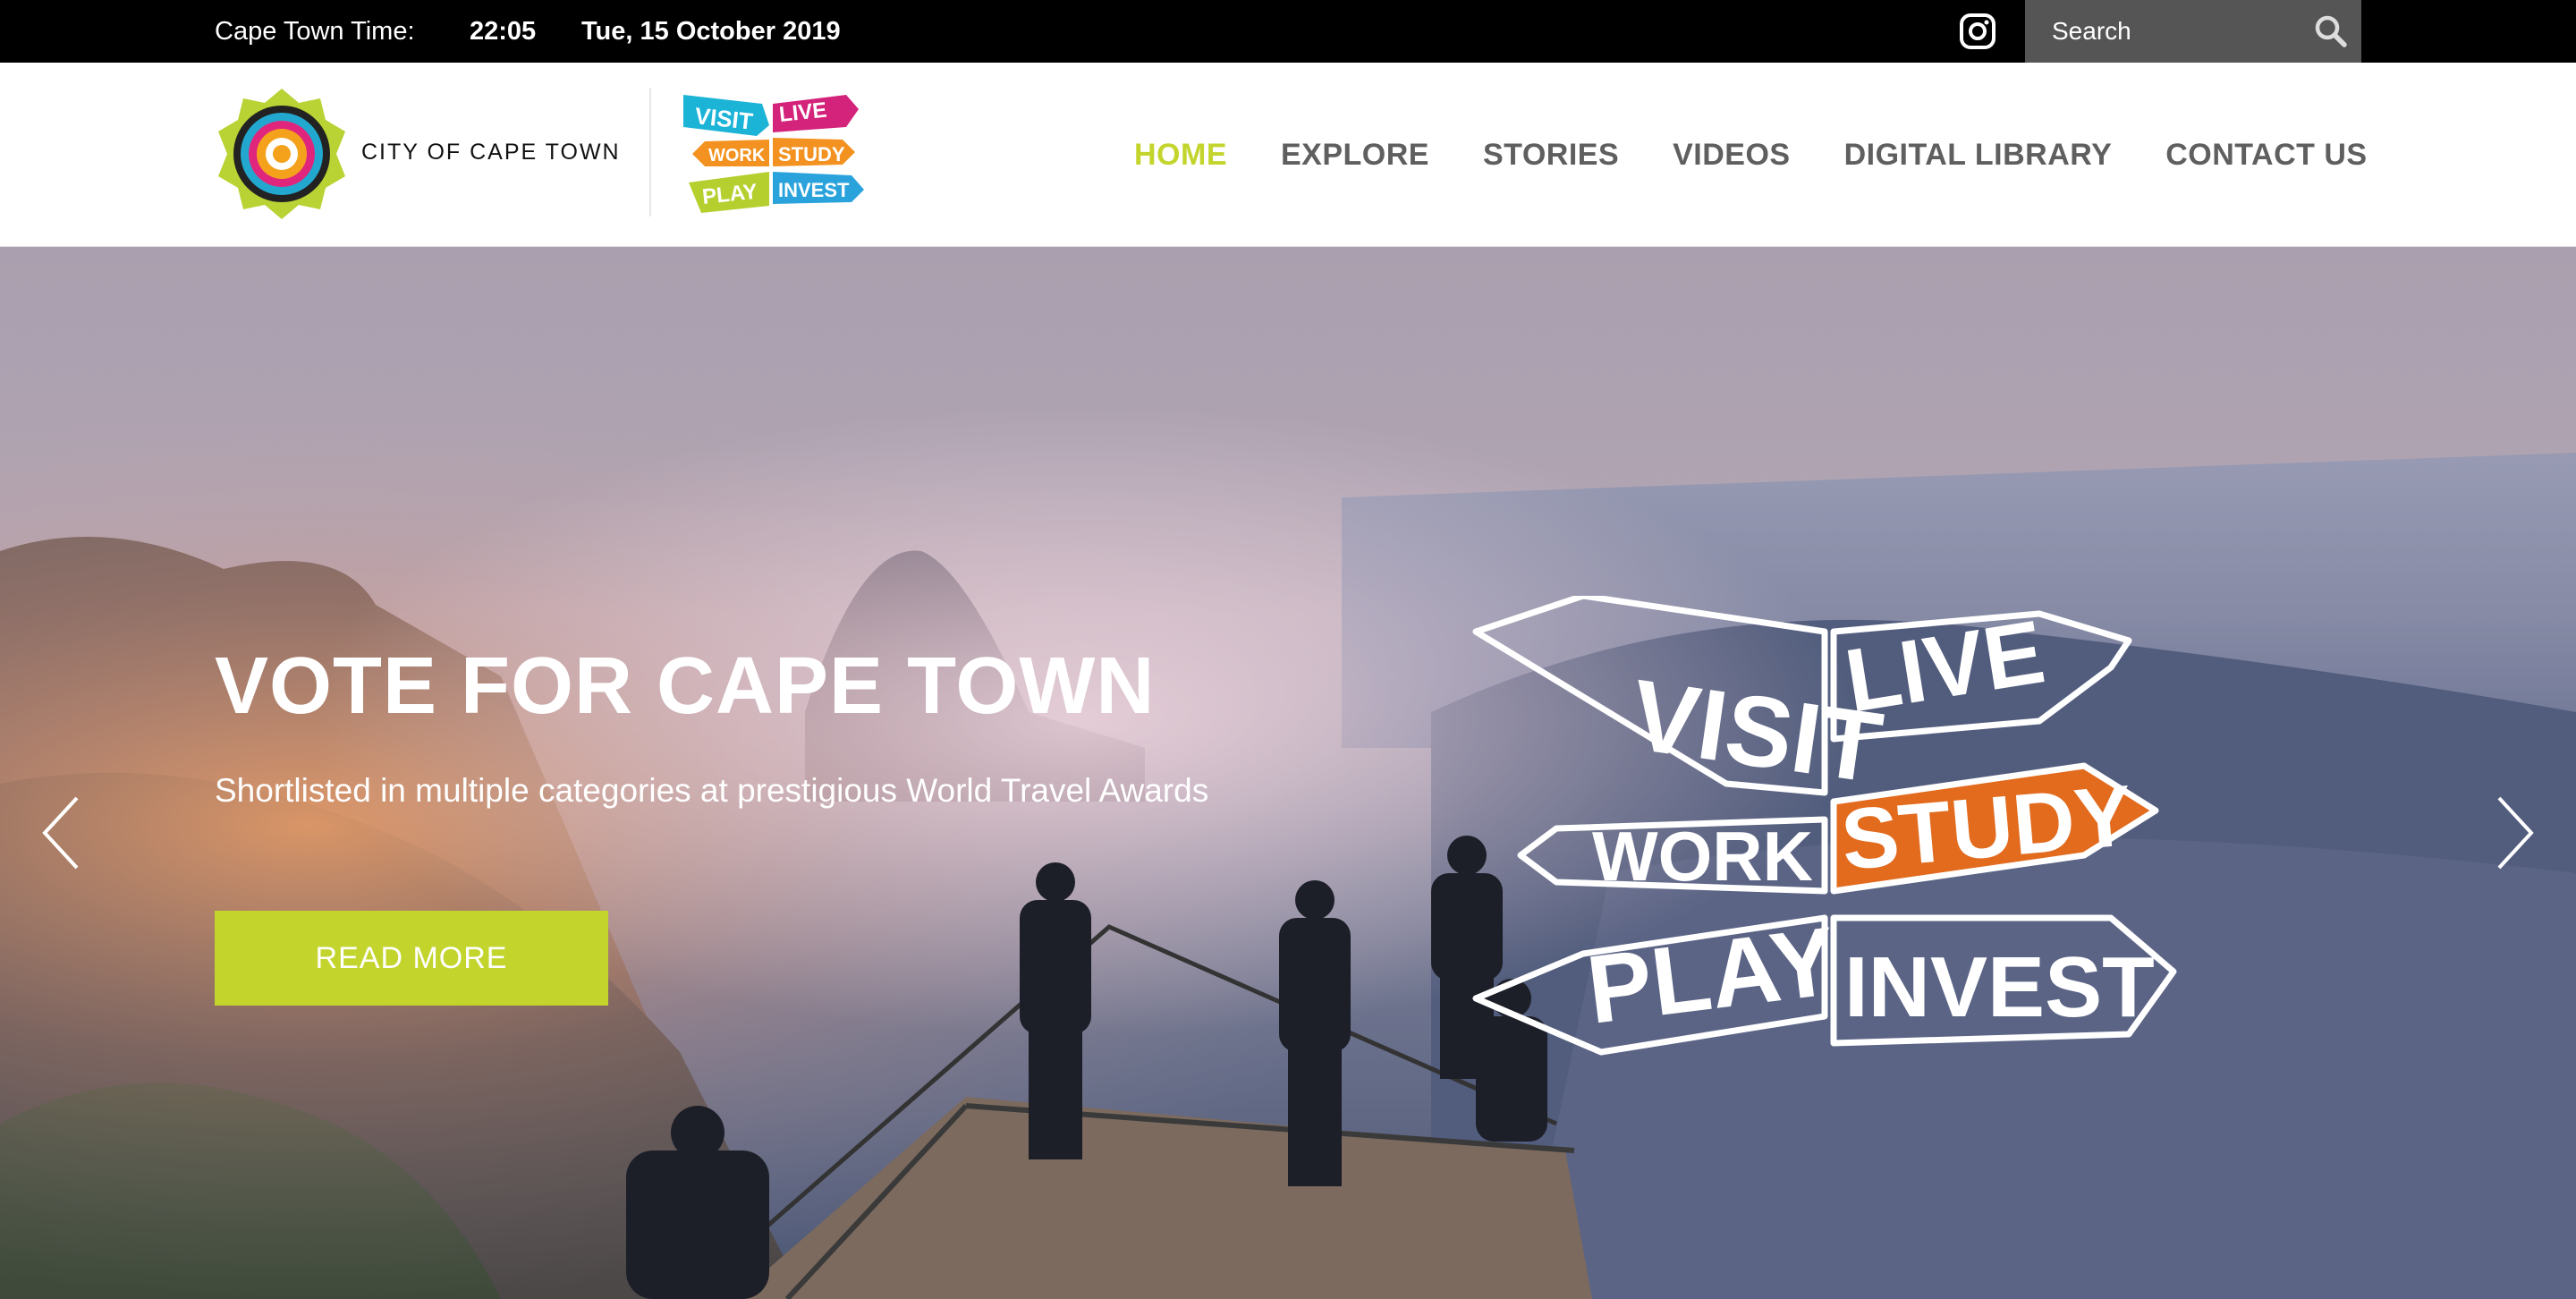 Image resolution: width=2576 pixels, height=1299 pixels. I want to click on chevron-right-icon, so click(2513, 833).